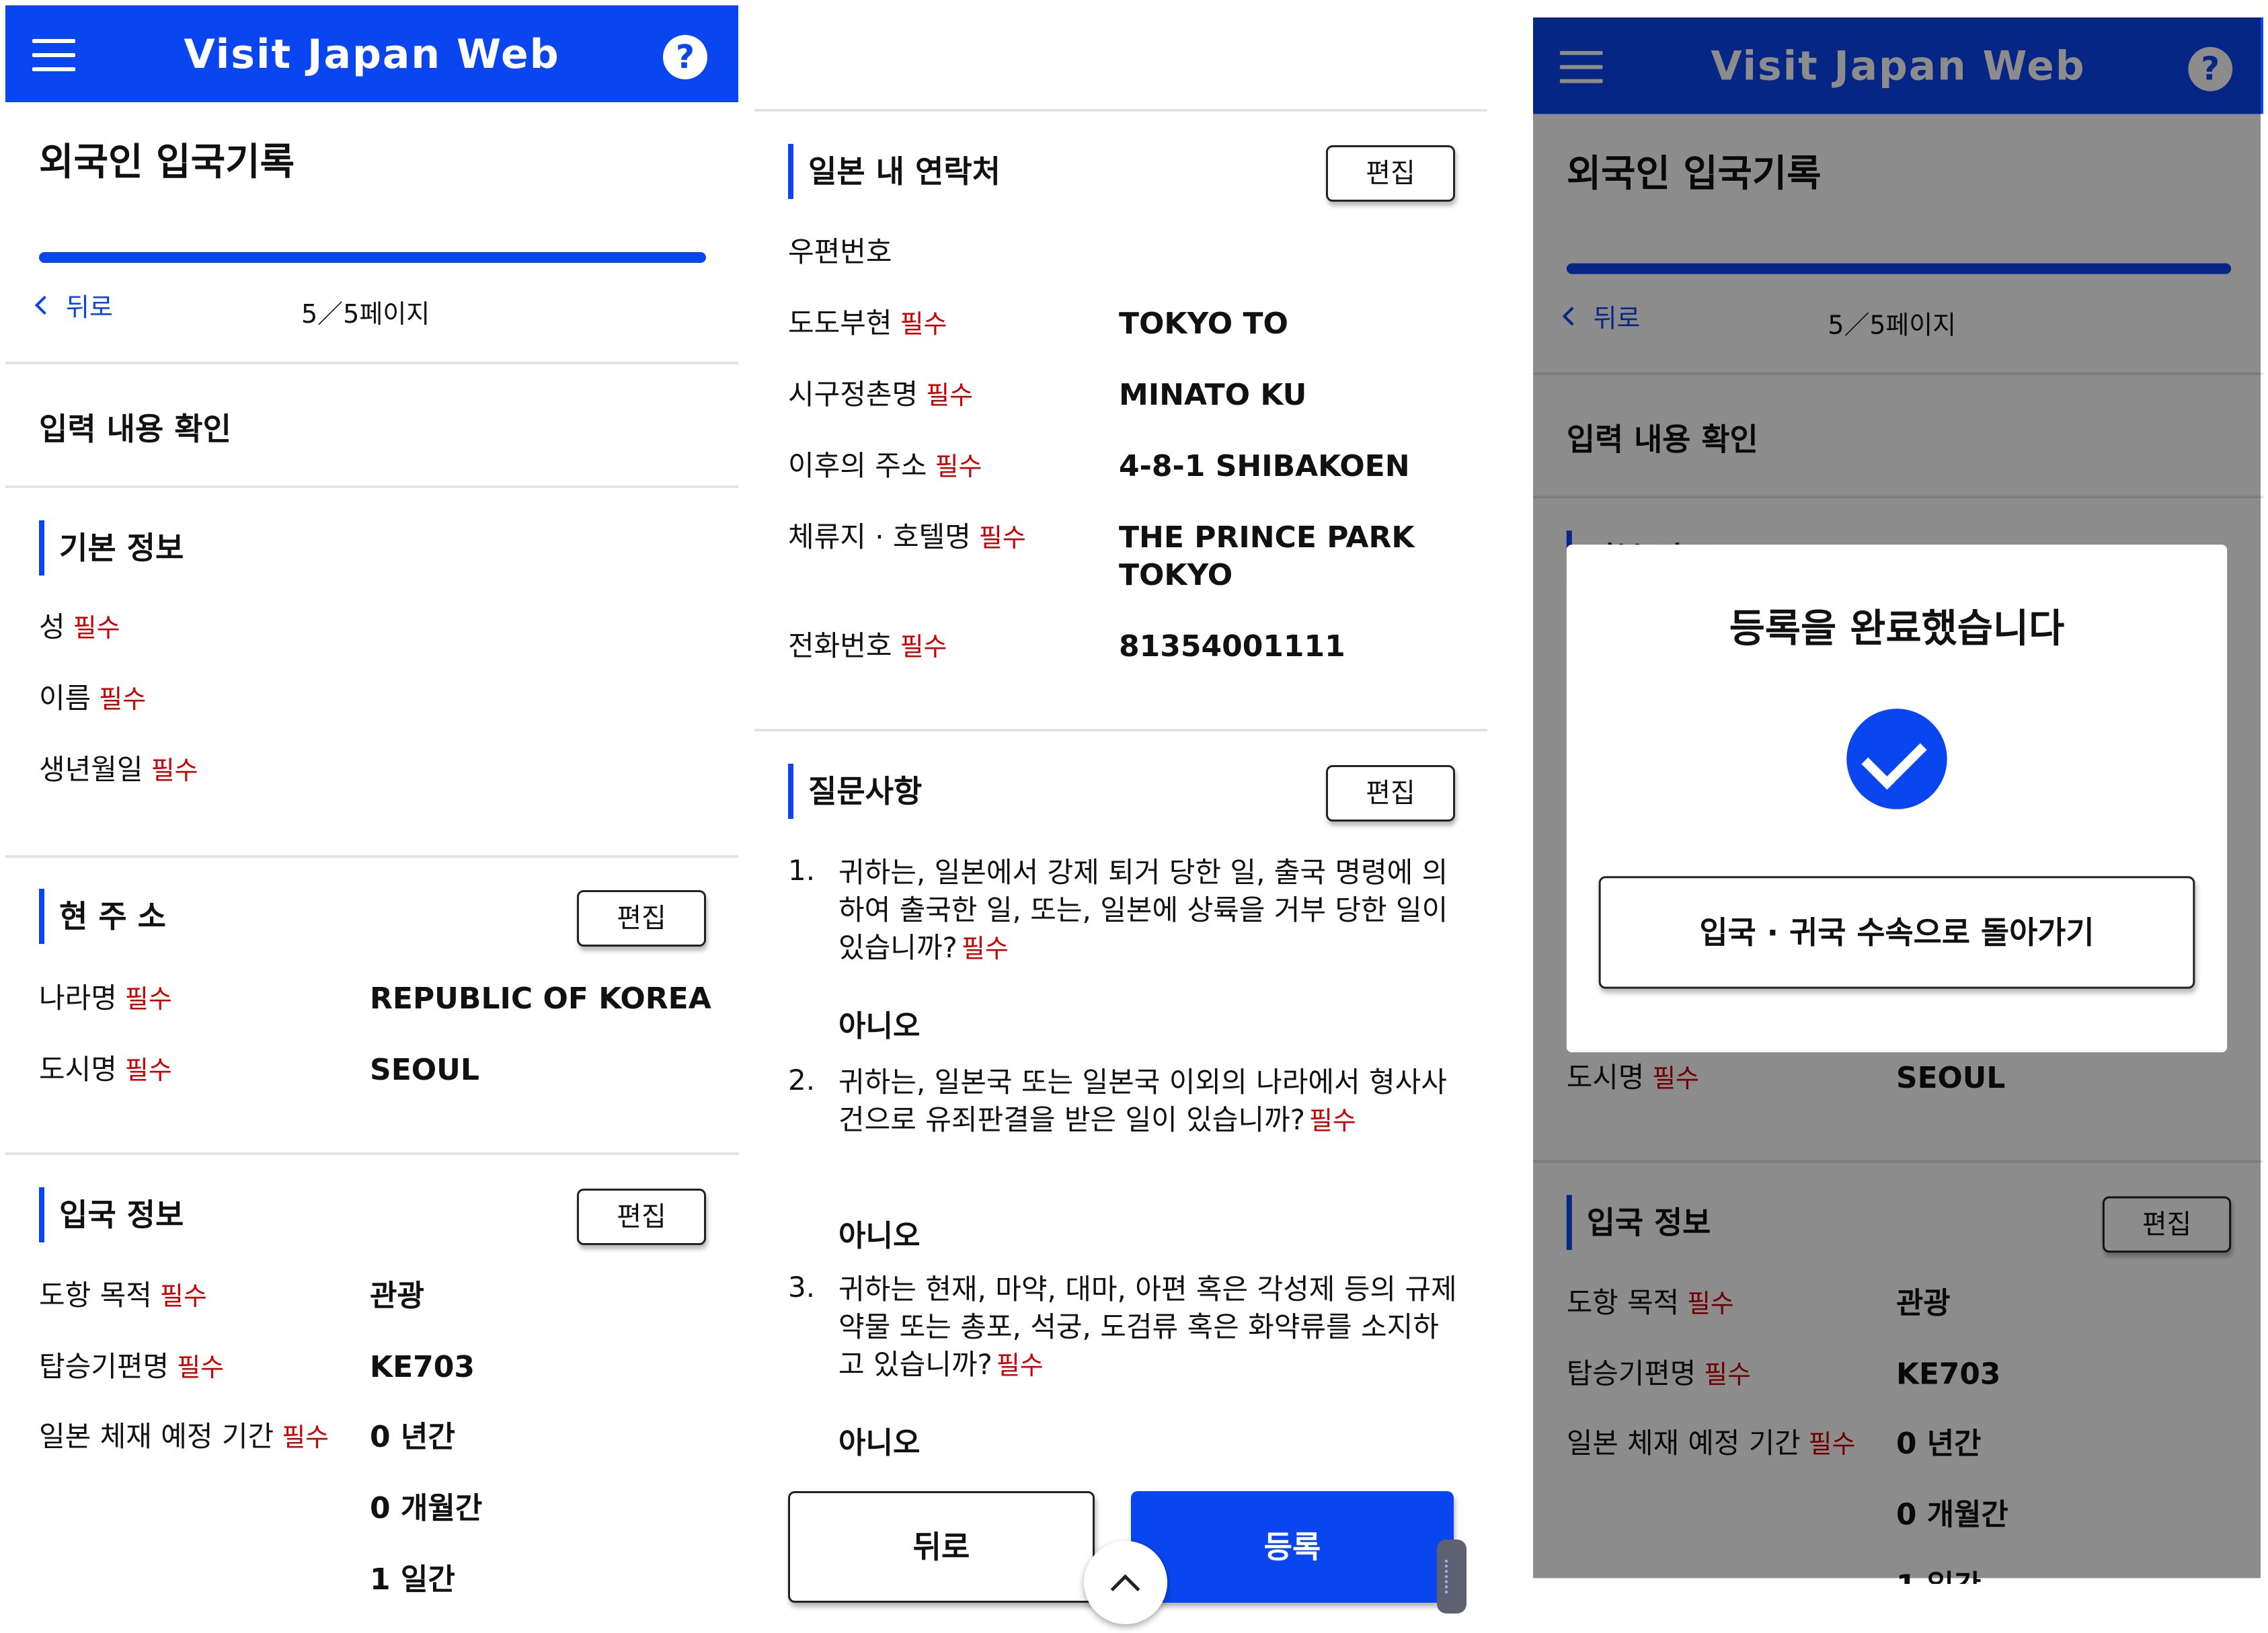 Image resolution: width=2268 pixels, height=1633 pixels. What do you see at coordinates (372, 257) in the screenshot?
I see `progress-bar` at bounding box center [372, 257].